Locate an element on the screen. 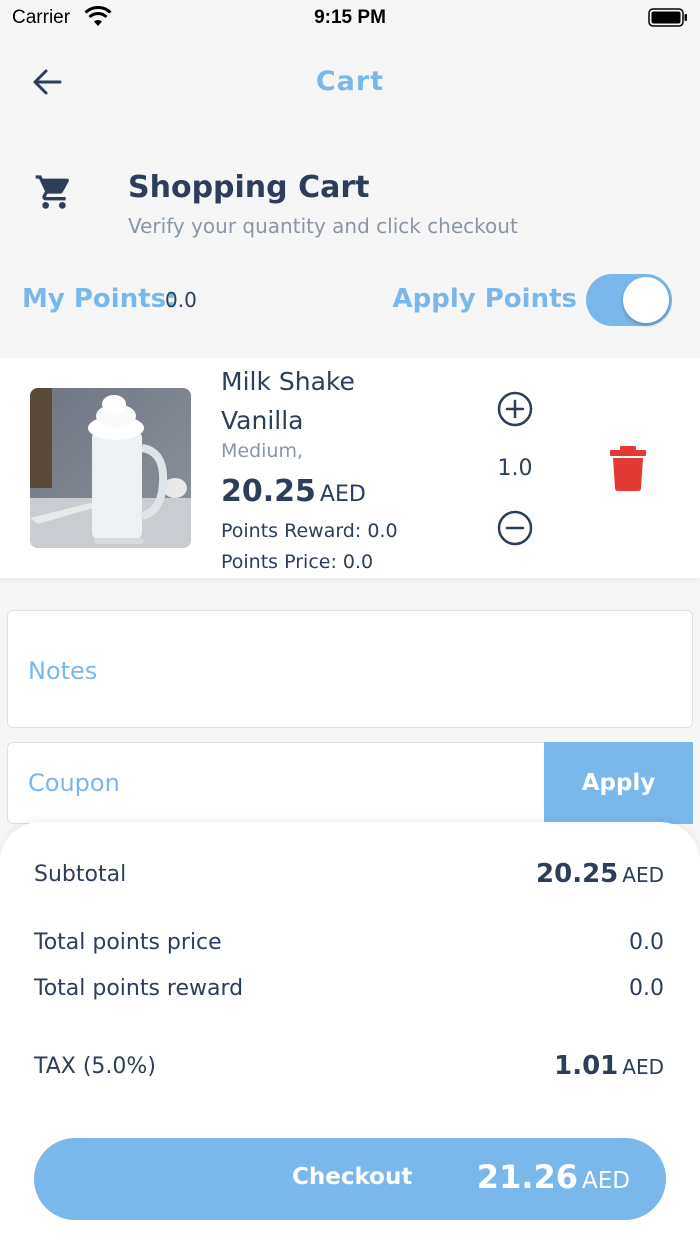  subtotal-value: 20.25 AED is located at coordinates (600, 874).